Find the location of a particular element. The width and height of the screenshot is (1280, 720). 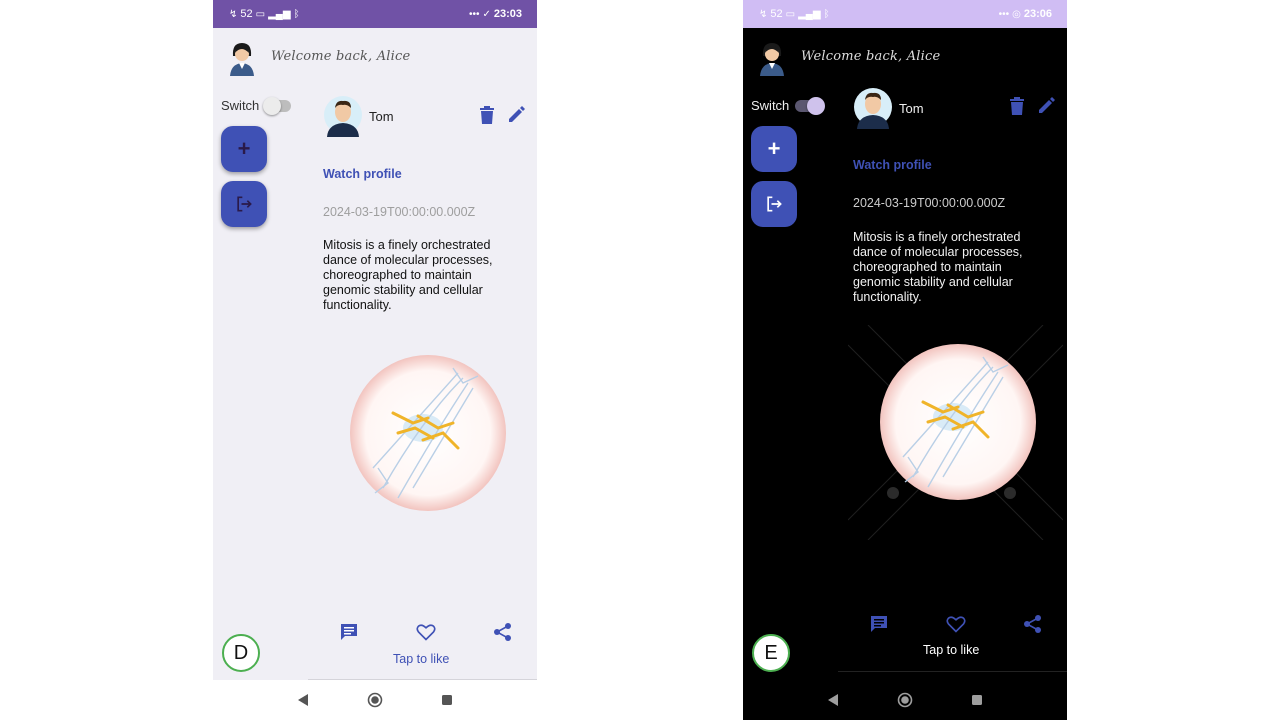

status-time: 23:03 is located at coordinates (507, 14).